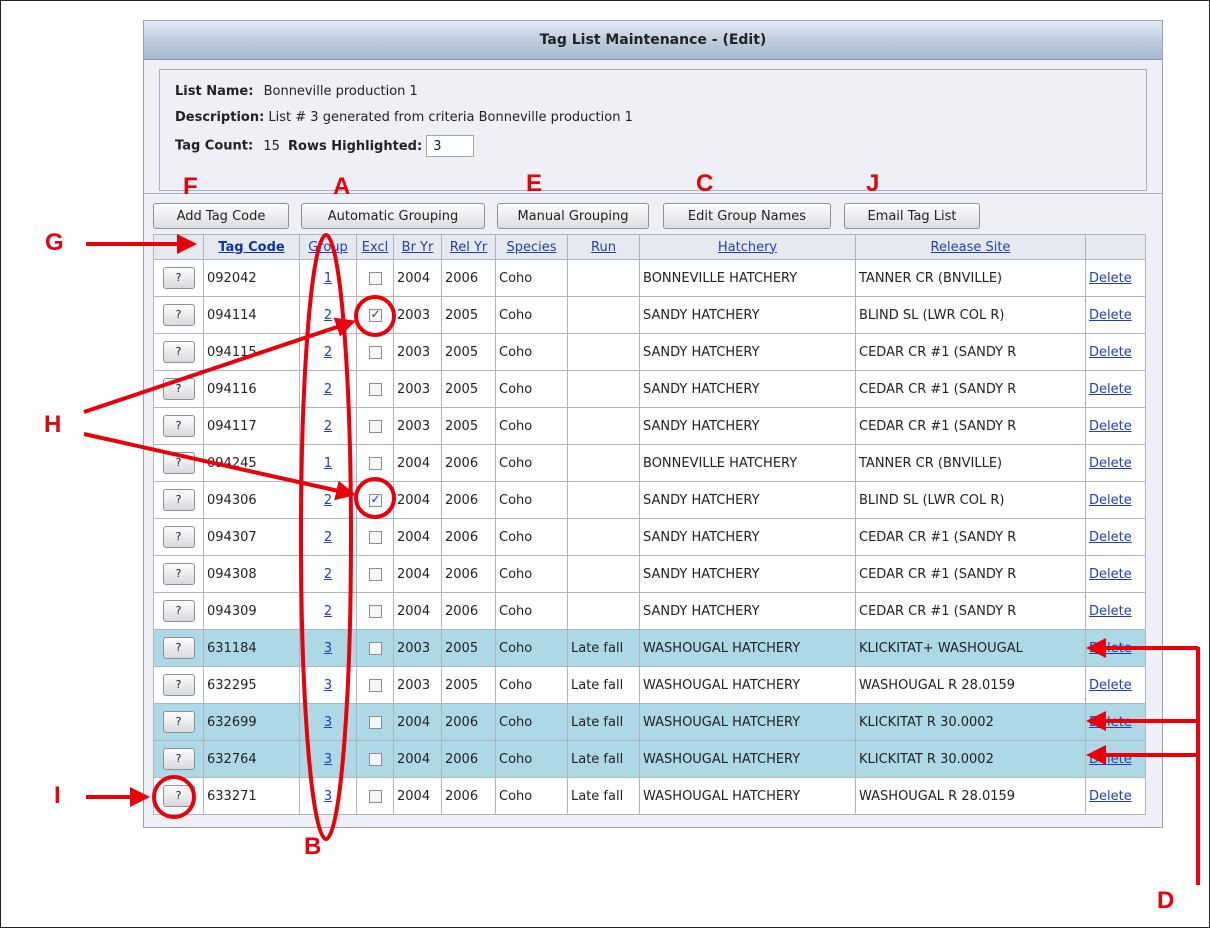 The width and height of the screenshot is (1210, 928). What do you see at coordinates (970, 247) in the screenshot?
I see `header-release-site: Release Site` at bounding box center [970, 247].